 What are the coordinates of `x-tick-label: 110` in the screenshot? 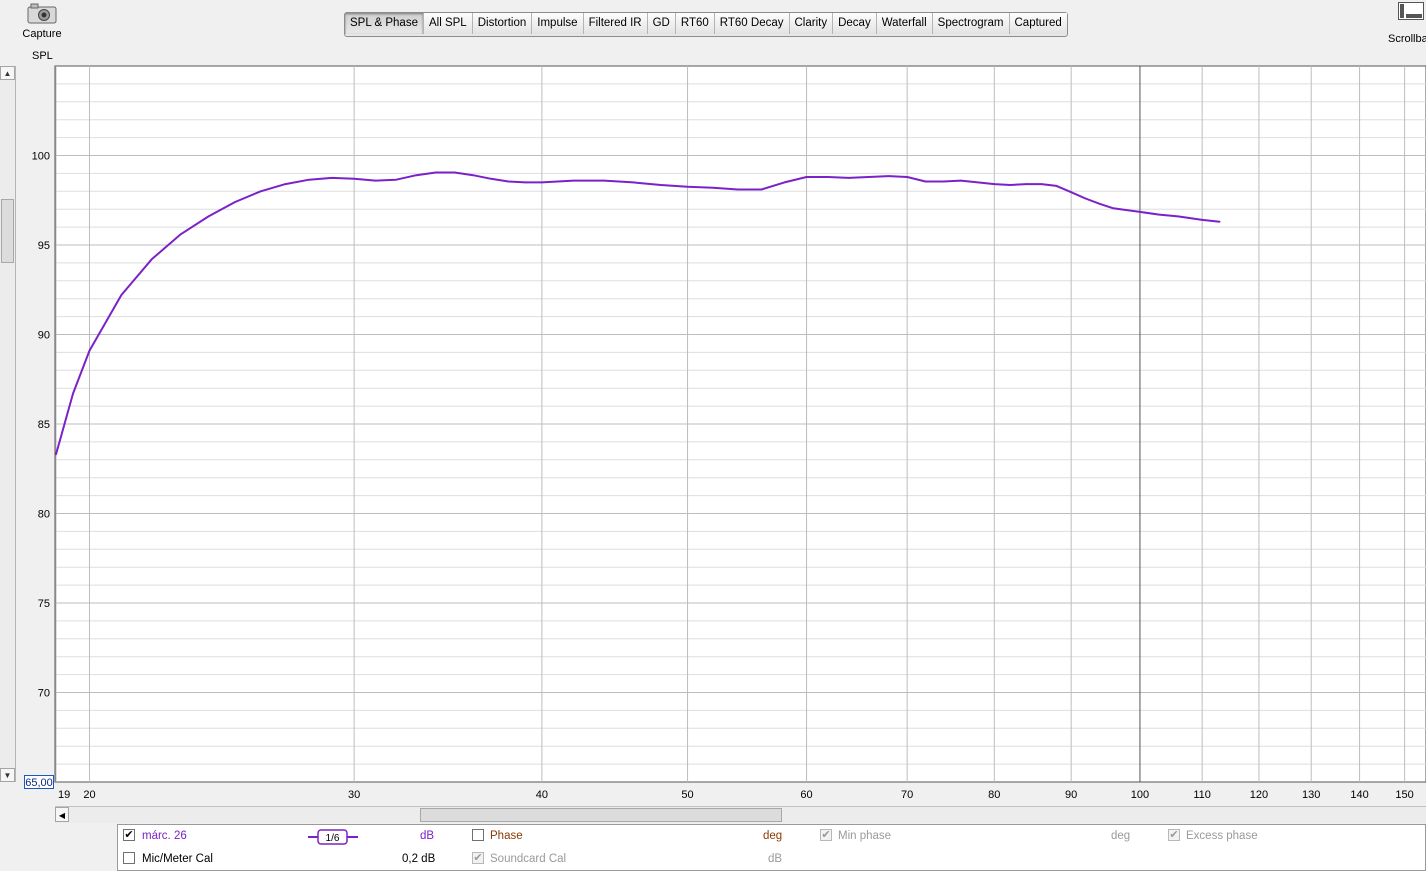 It's located at (1202, 795).